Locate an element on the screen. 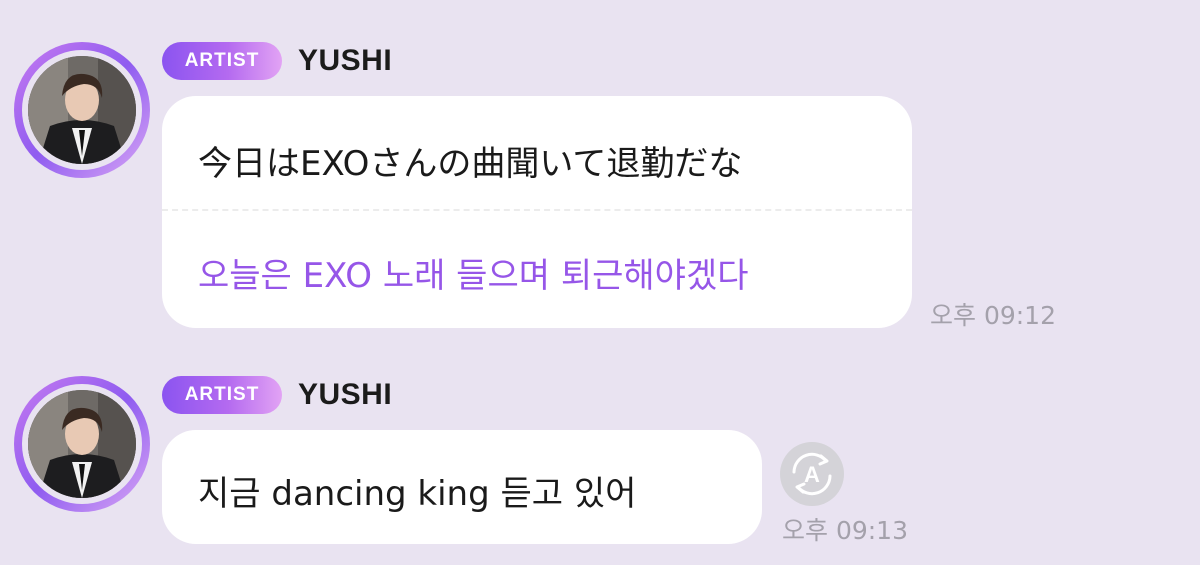 This screenshot has width=1200, height=565. message-bubble: 지금 dancing king 듣고 있어 is located at coordinates (462, 487).